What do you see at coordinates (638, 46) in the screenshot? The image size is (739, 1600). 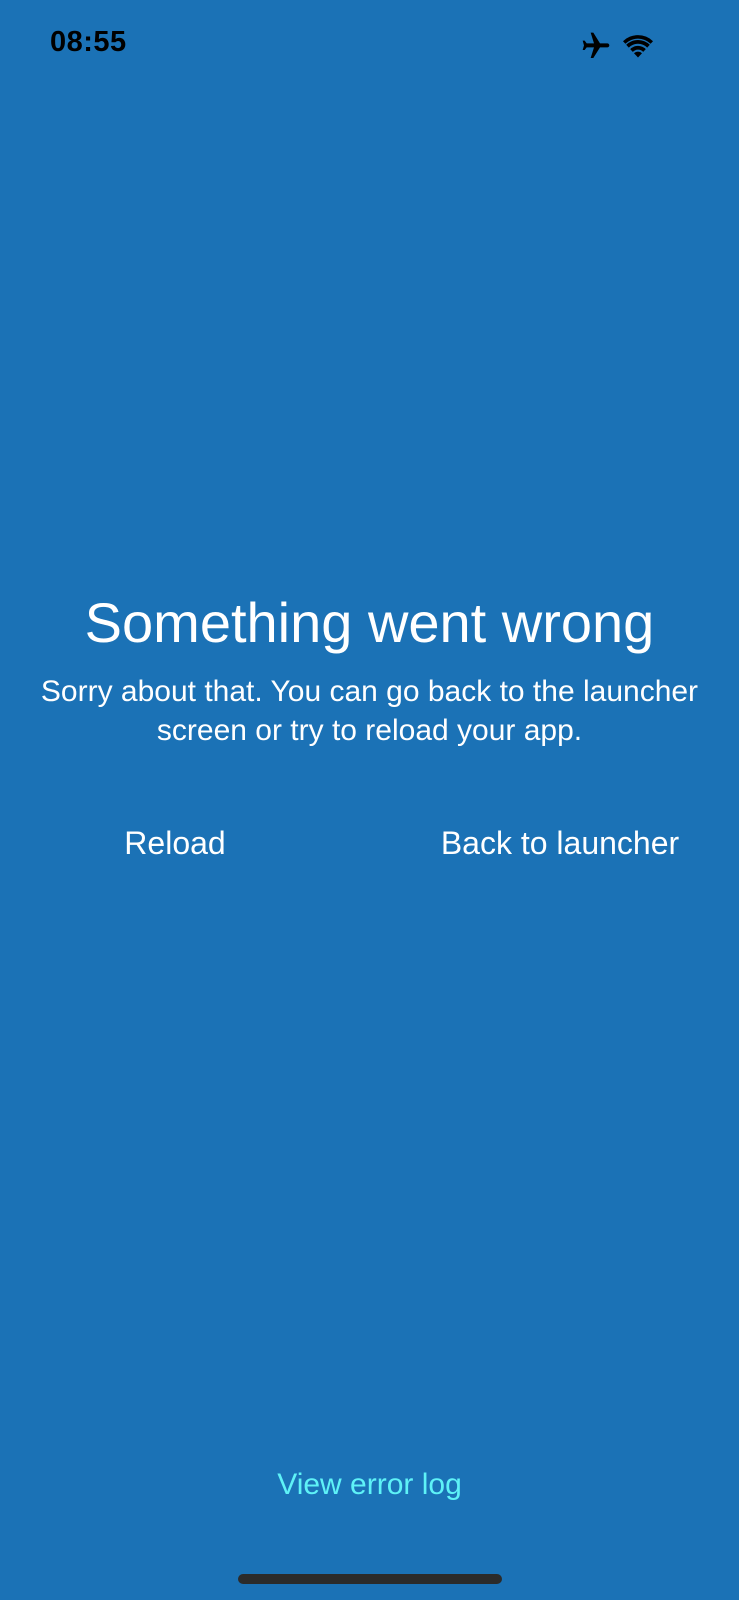 I see `wifi-icon` at bounding box center [638, 46].